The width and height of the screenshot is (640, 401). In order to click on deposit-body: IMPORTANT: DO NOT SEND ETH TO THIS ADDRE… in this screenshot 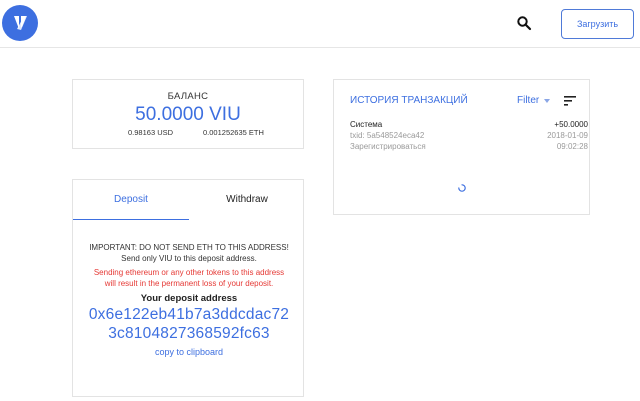, I will do `click(189, 299)`.